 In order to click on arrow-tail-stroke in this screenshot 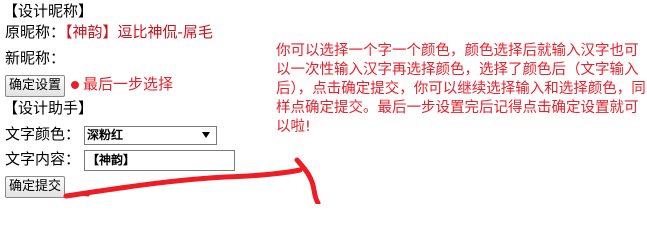, I will do `click(79, 194)`.